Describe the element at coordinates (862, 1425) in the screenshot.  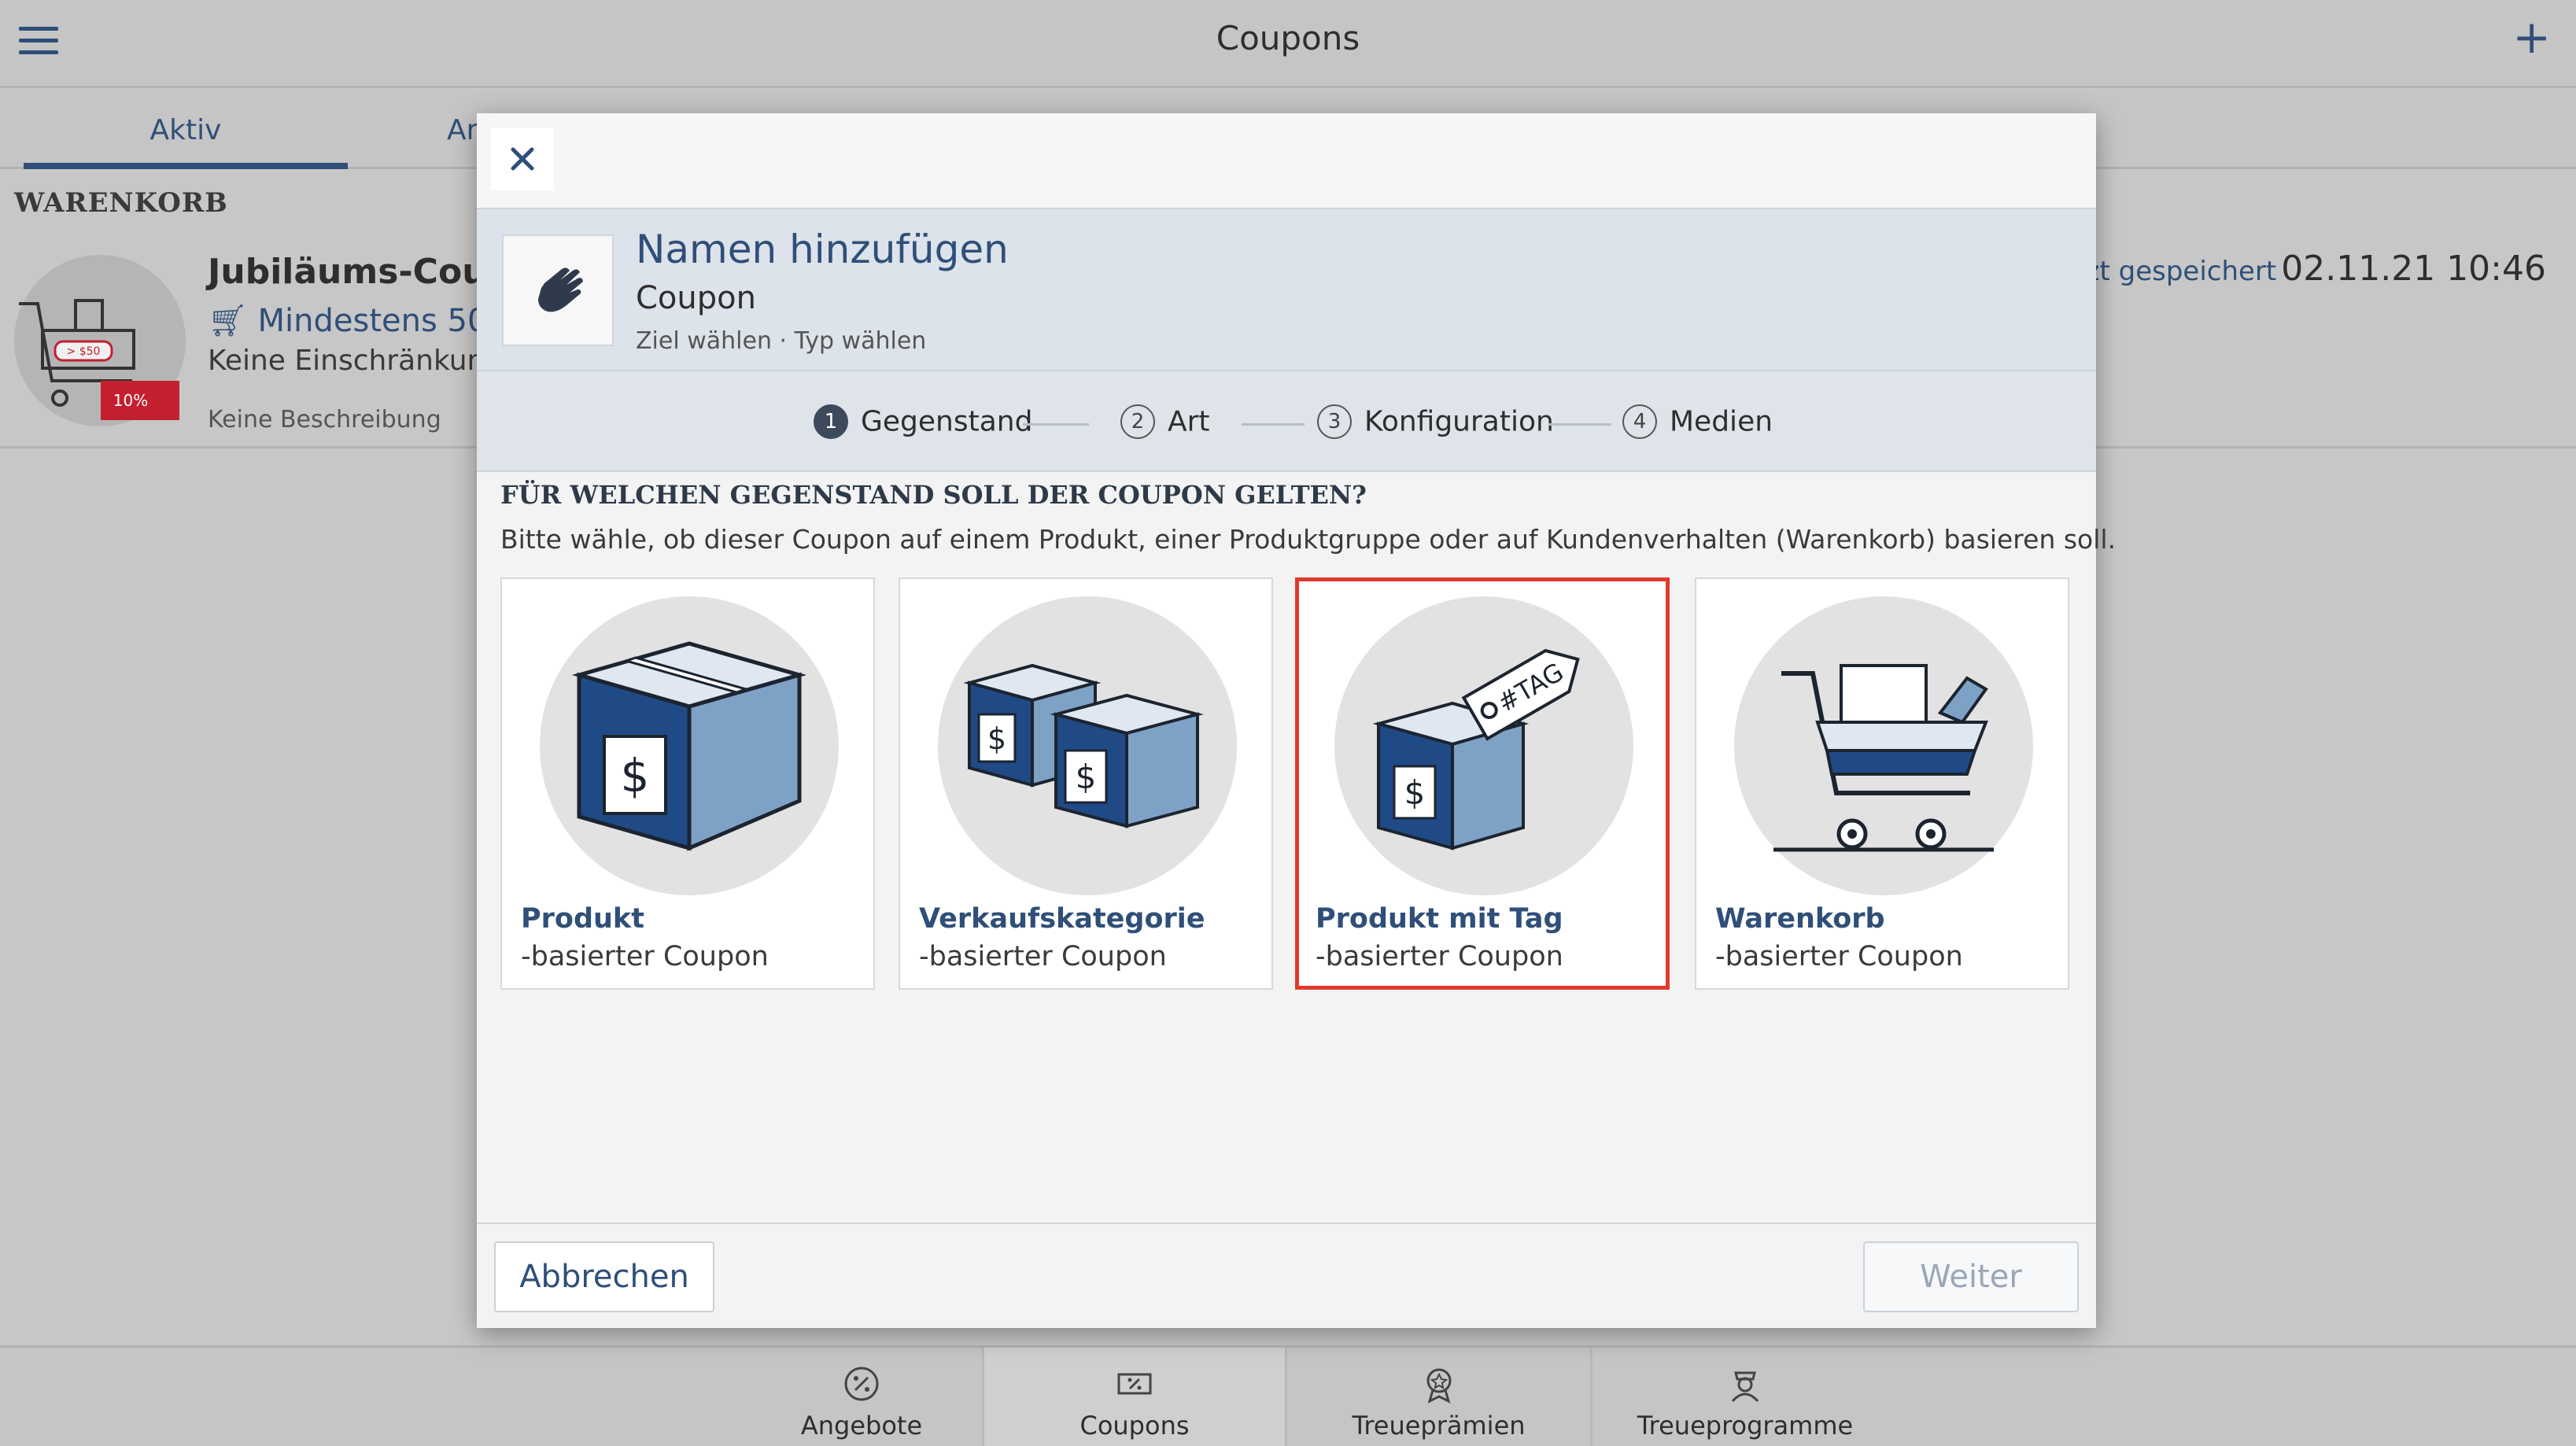
I see `nav-angebote-label: Angebote` at that location.